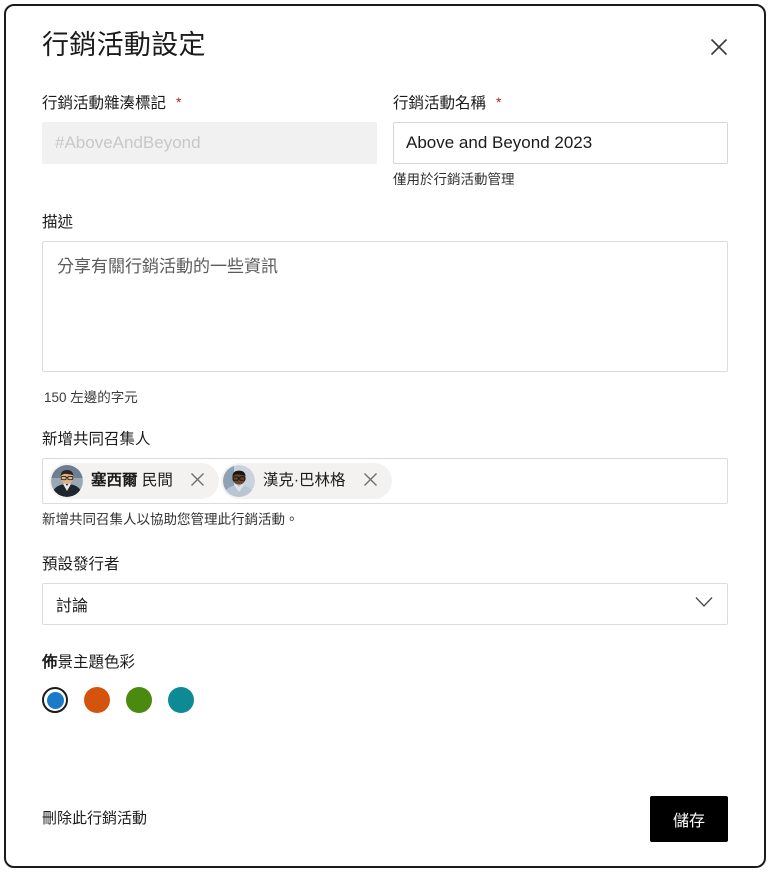 The width and height of the screenshot is (774, 876). I want to click on campaign-name-input, so click(560, 143).